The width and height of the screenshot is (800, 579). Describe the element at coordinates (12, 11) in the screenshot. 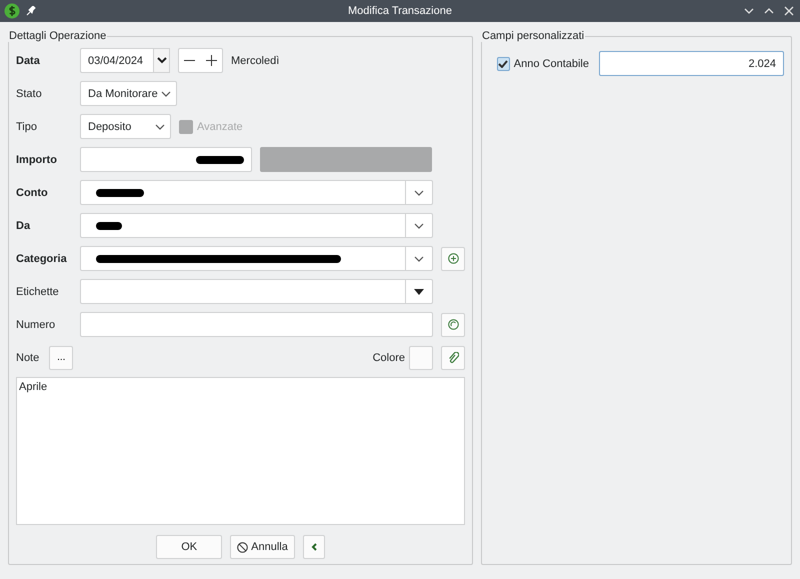

I see `dollar-coin-icon` at that location.